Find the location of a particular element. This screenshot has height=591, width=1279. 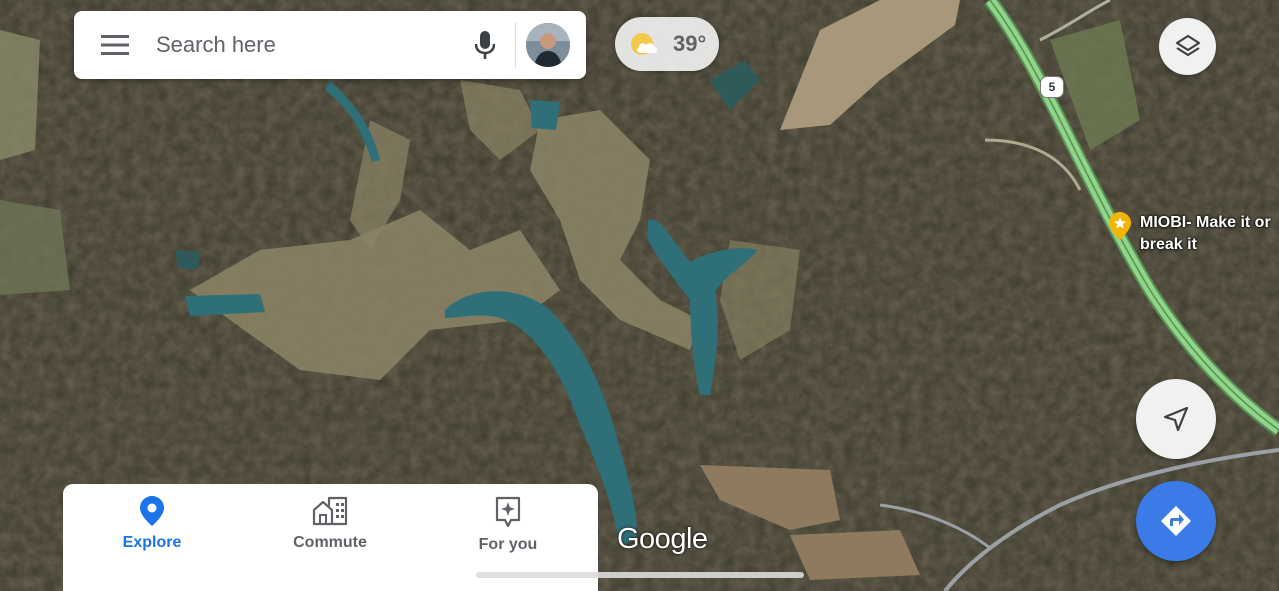

voice-search-button is located at coordinates (485, 45).